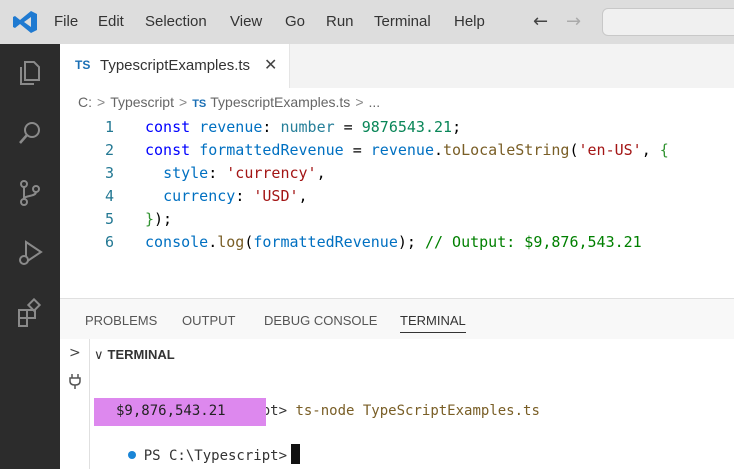 This screenshot has height=469, width=734. I want to click on terminal-side-bar: >, so click(75, 404).